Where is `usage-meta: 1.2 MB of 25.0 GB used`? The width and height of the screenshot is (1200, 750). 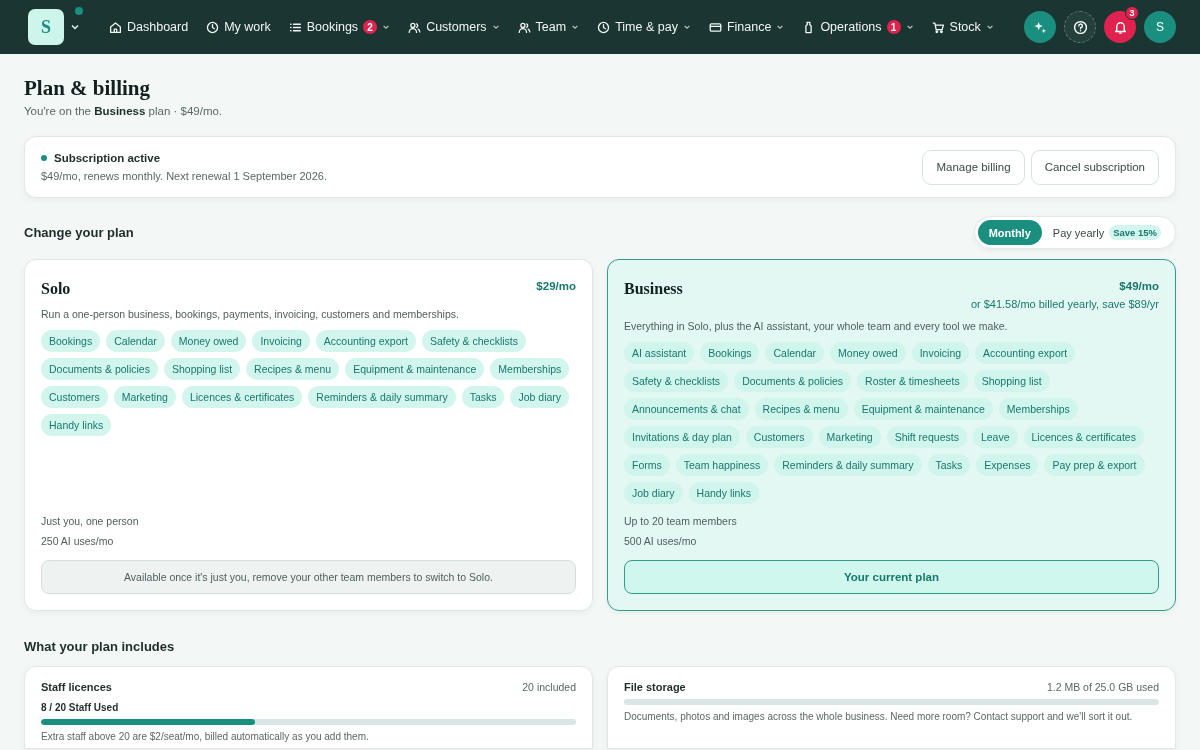
usage-meta: 1.2 MB of 25.0 GB used is located at coordinates (1102, 687).